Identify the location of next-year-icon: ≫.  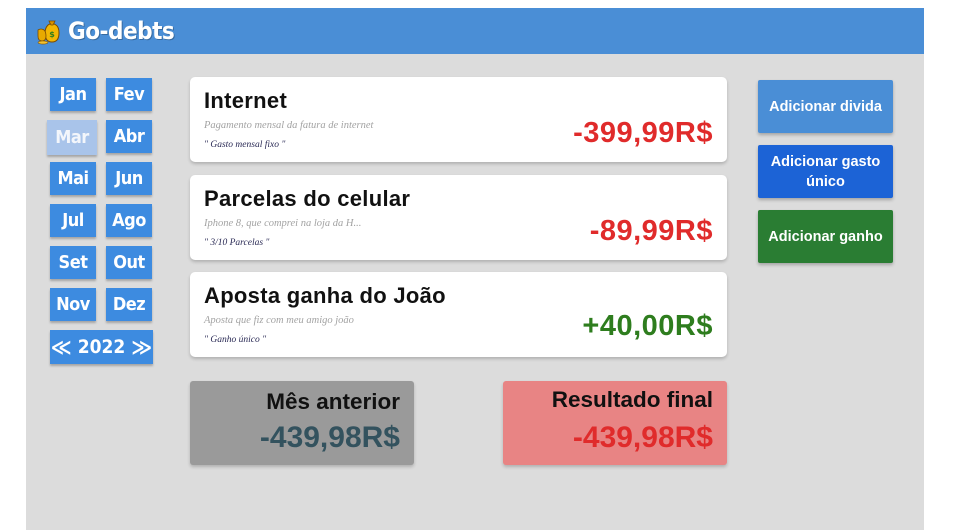
(141, 347).